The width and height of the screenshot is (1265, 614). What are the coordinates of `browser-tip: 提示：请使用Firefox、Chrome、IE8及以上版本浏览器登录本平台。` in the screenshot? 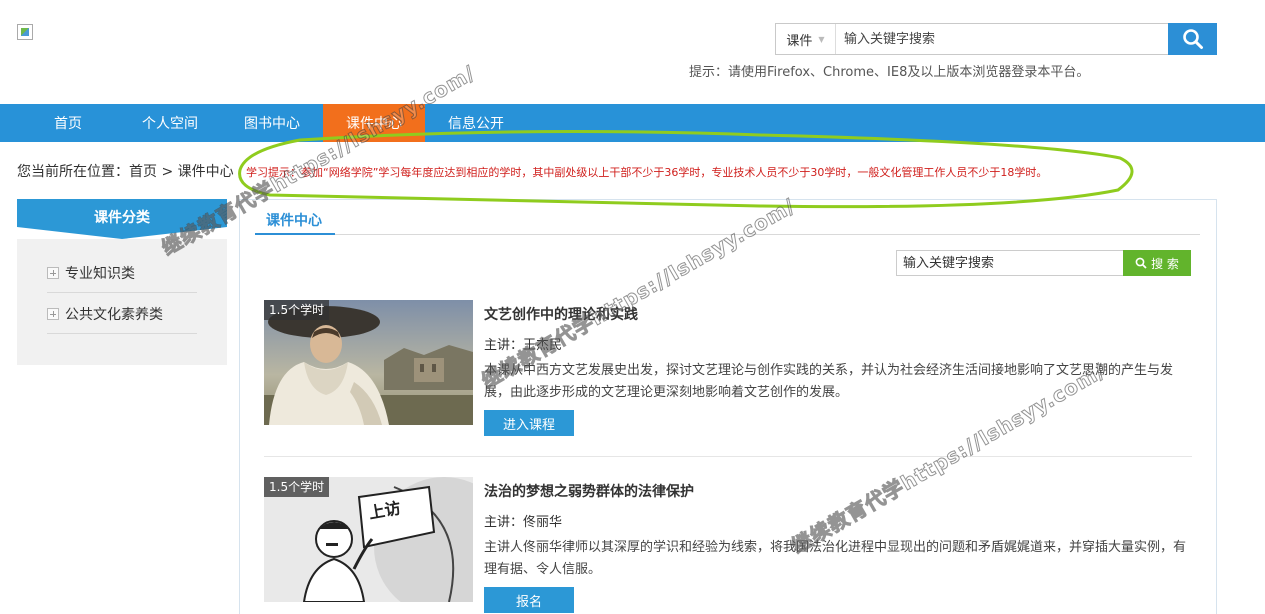 It's located at (889, 72).